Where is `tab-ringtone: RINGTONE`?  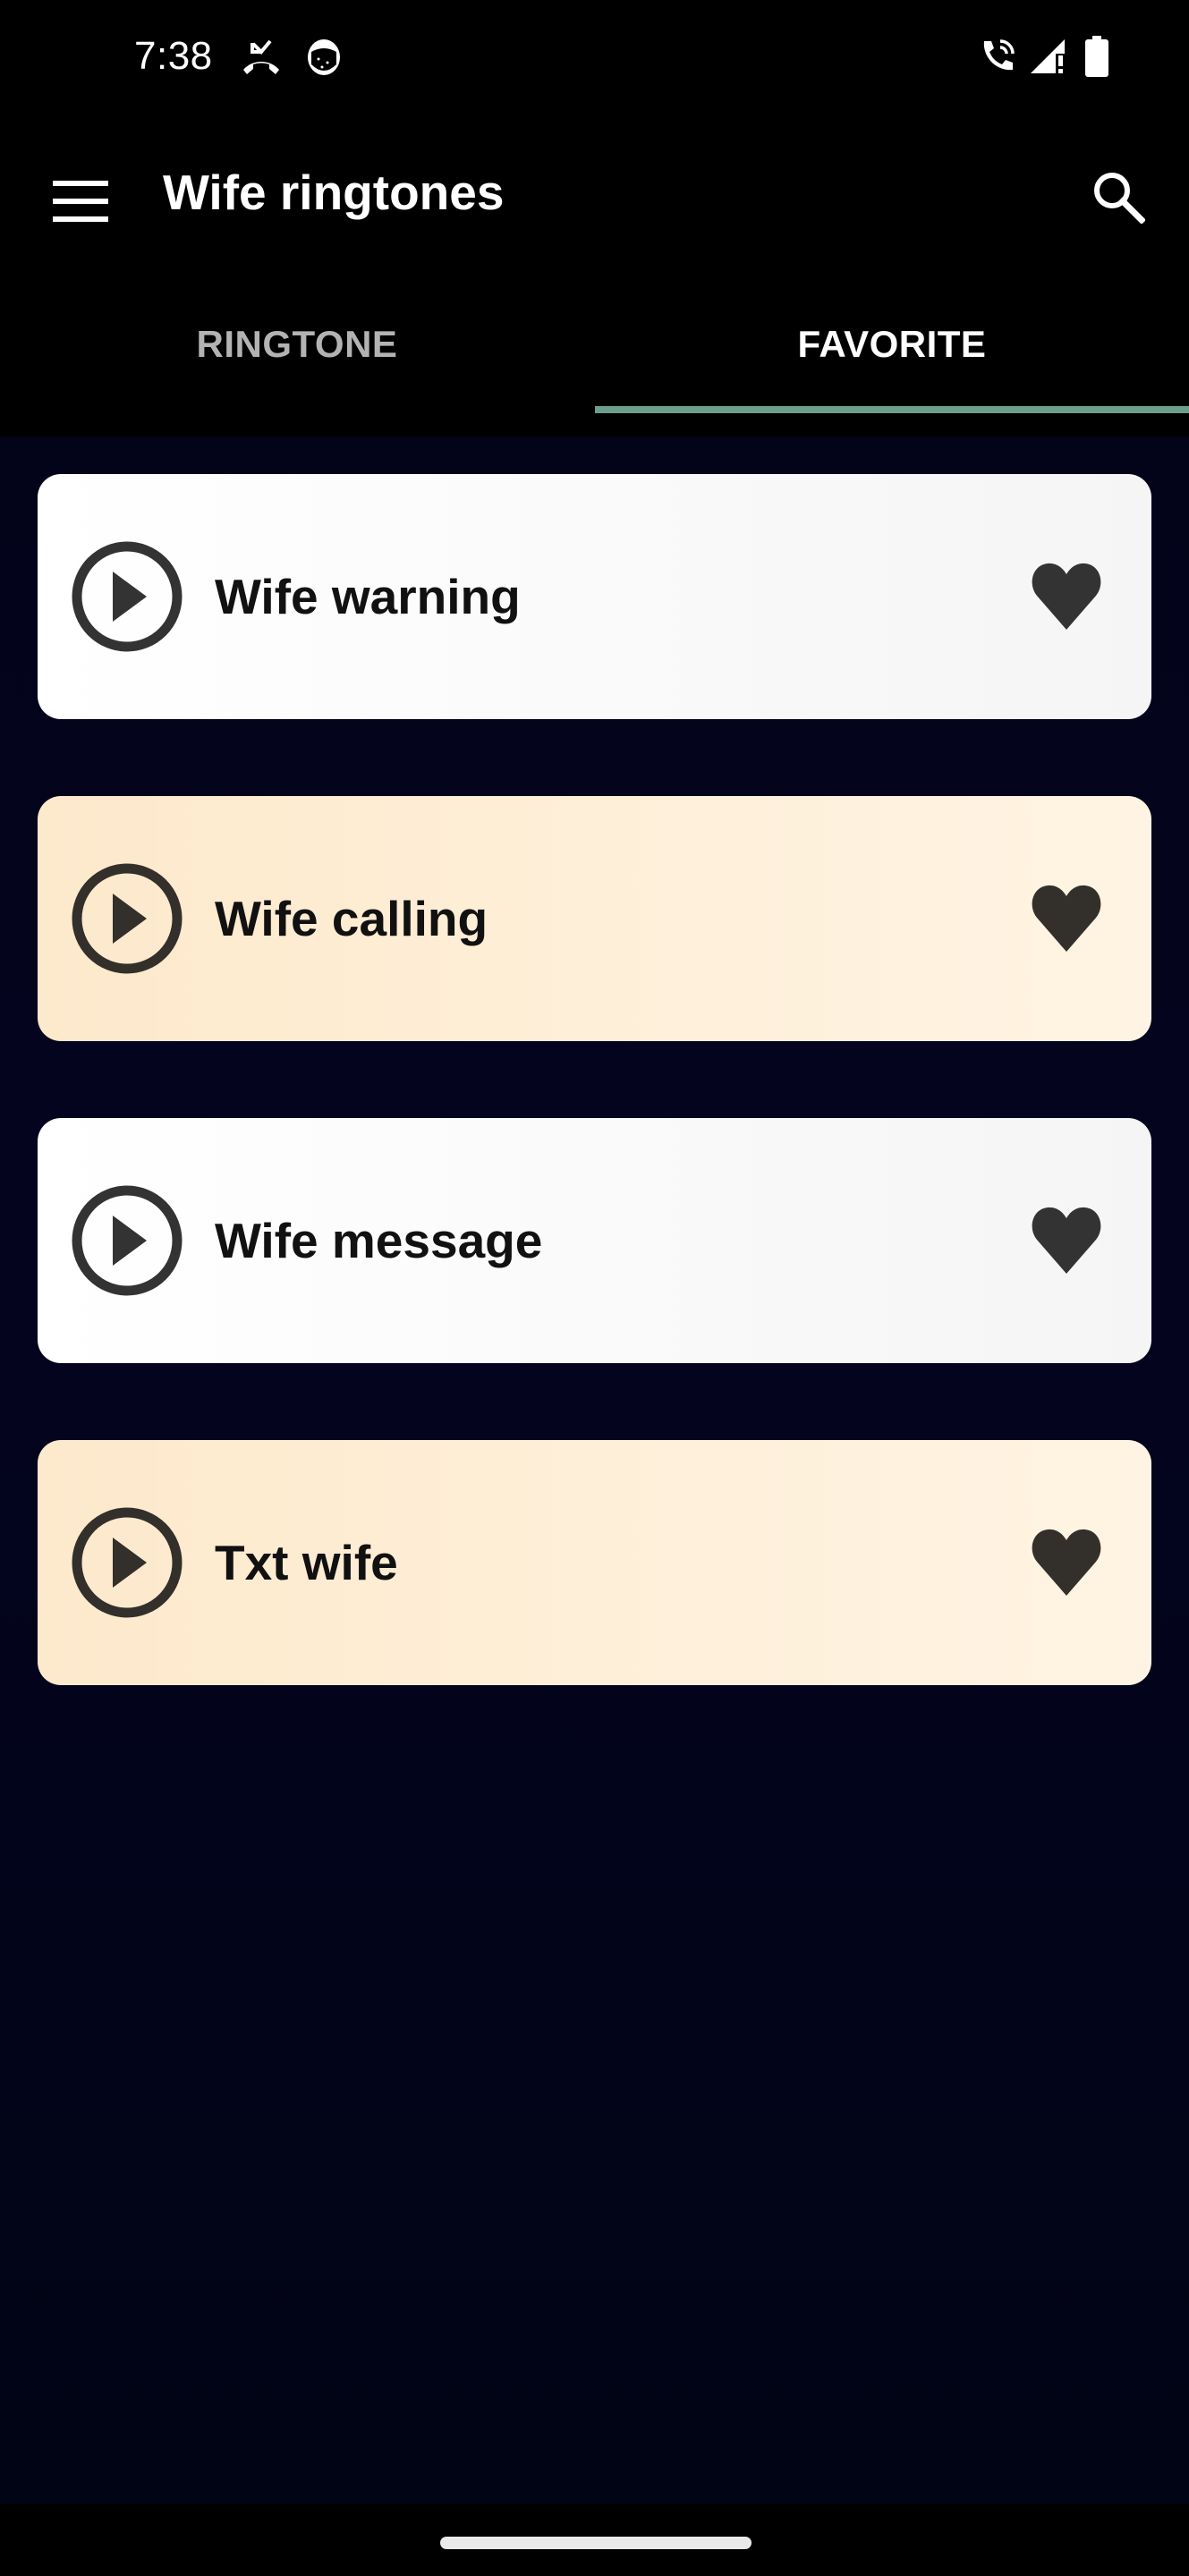 tab-ringtone: RINGTONE is located at coordinates (297, 344).